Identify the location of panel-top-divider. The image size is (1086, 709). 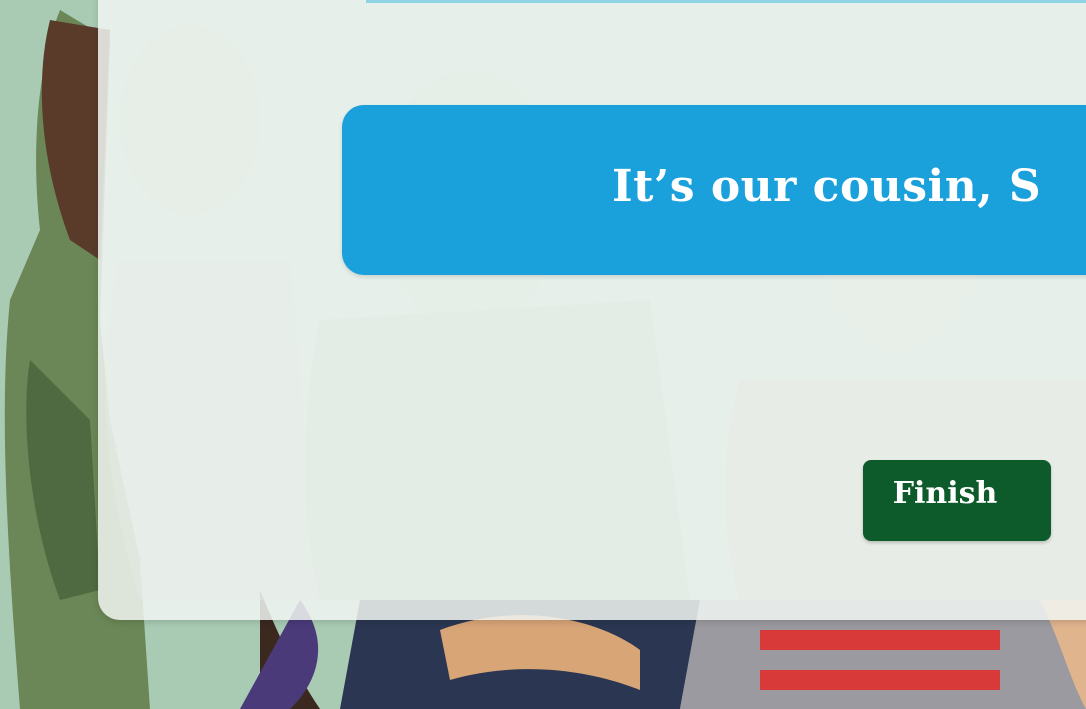
(726, 1).